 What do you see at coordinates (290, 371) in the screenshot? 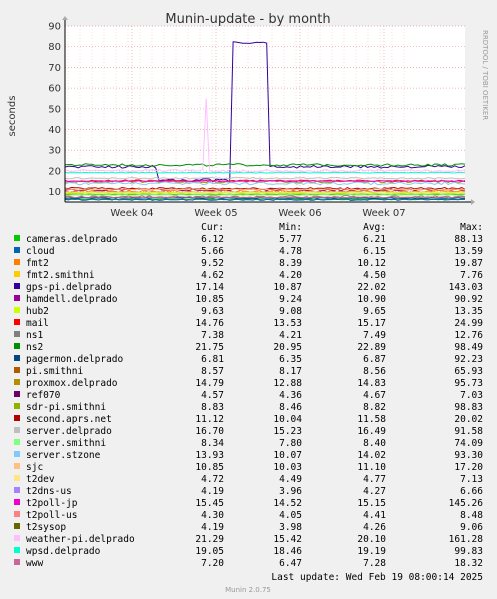
I see `legend-value-min: 8.17` at bounding box center [290, 371].